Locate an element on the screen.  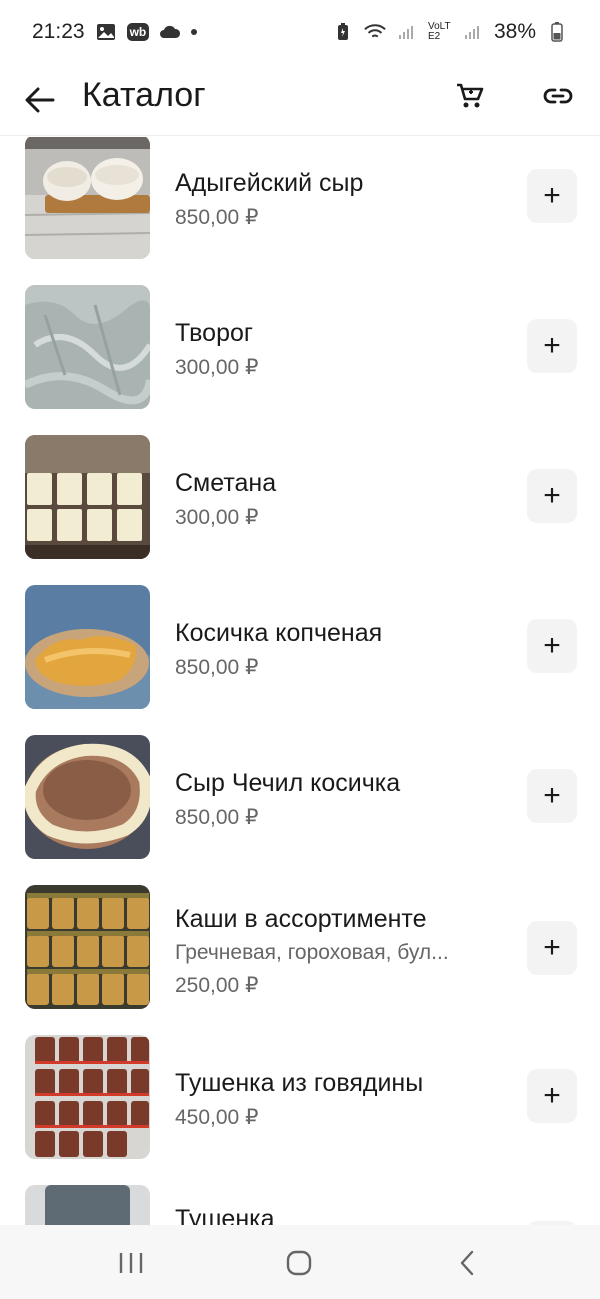
page-title: Каталог is located at coordinates (144, 95).